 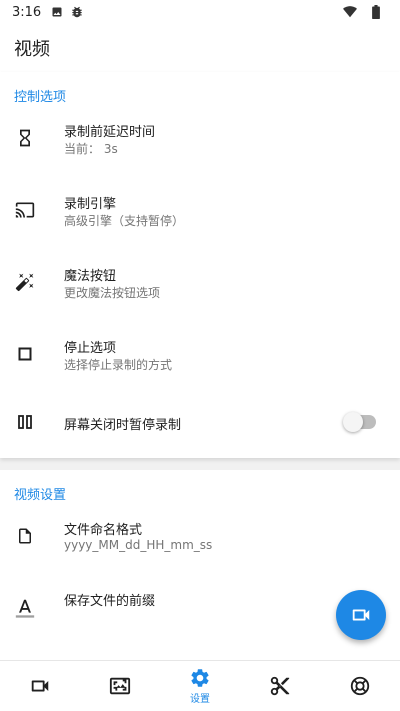 I want to click on section-header-video: 视频设置, so click(x=40, y=495).